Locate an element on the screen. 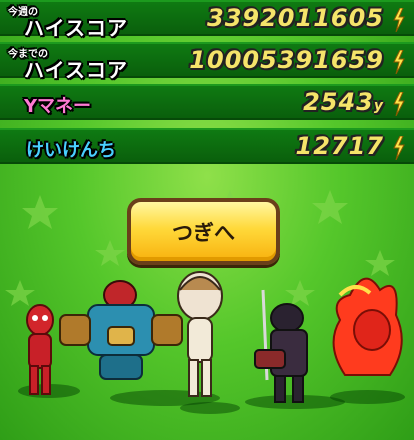 The image size is (414, 440). money-unit: y is located at coordinates (378, 106).